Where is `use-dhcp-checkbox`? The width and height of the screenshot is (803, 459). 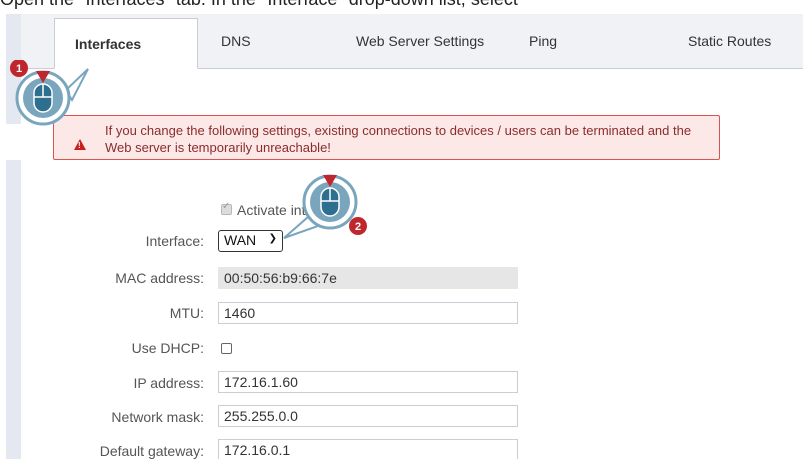
use-dhcp-checkbox is located at coordinates (226, 348).